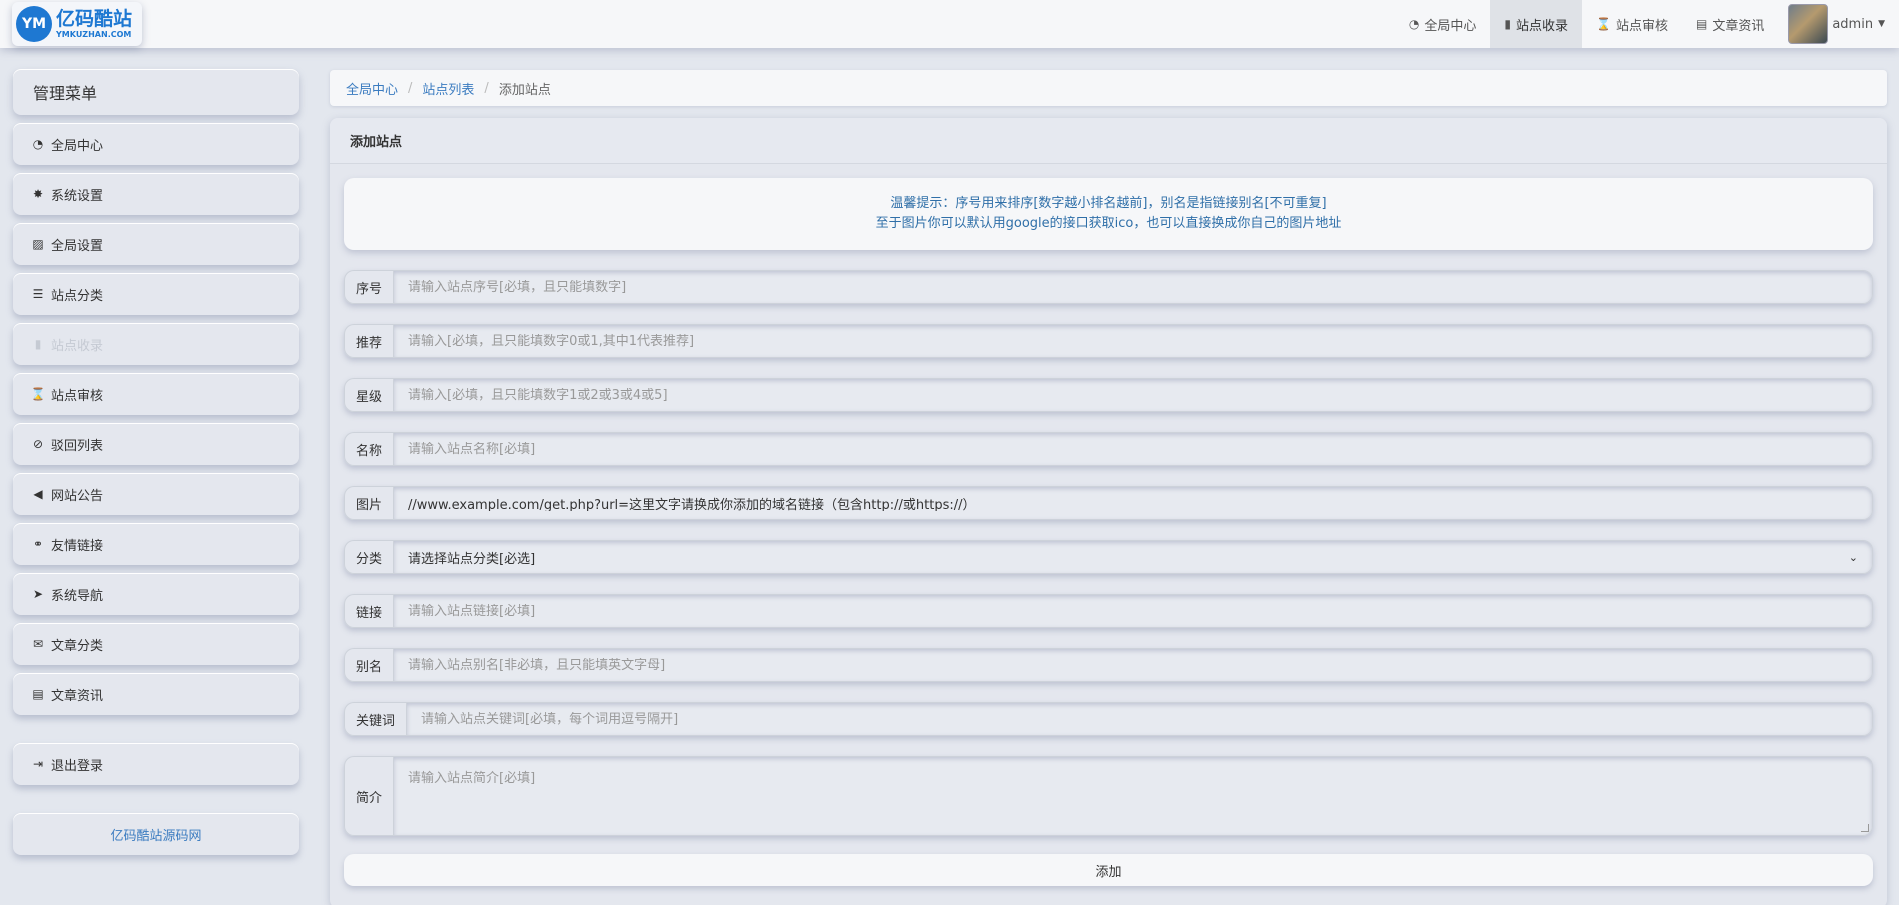 Image resolution: width=1899 pixels, height=905 pixels. I want to click on recommend-input, so click(1133, 341).